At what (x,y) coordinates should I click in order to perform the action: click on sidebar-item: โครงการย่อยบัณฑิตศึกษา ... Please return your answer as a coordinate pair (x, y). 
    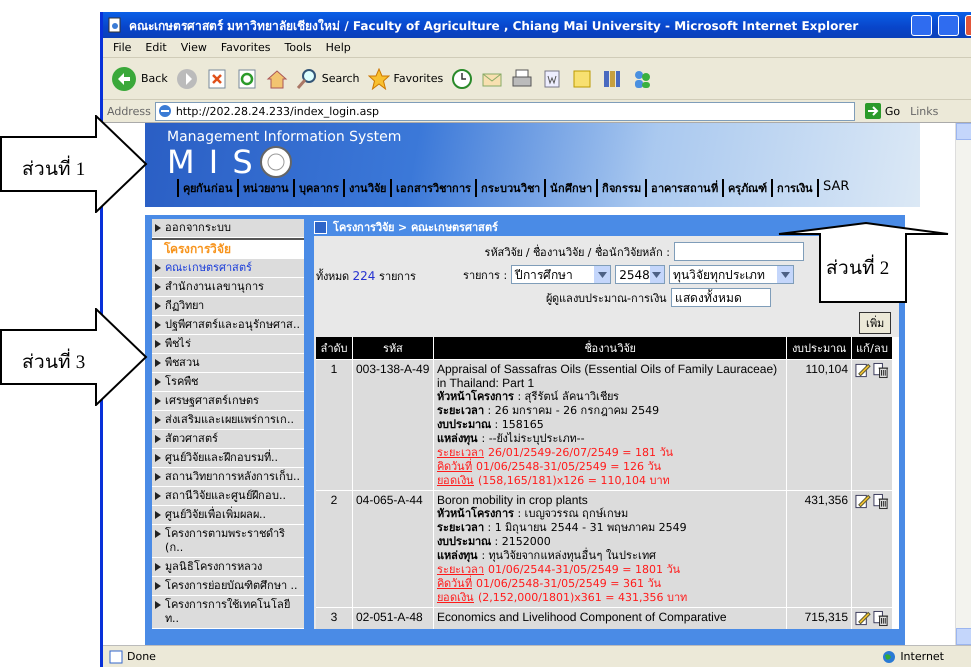
    Looking at the image, I should click on (228, 586).